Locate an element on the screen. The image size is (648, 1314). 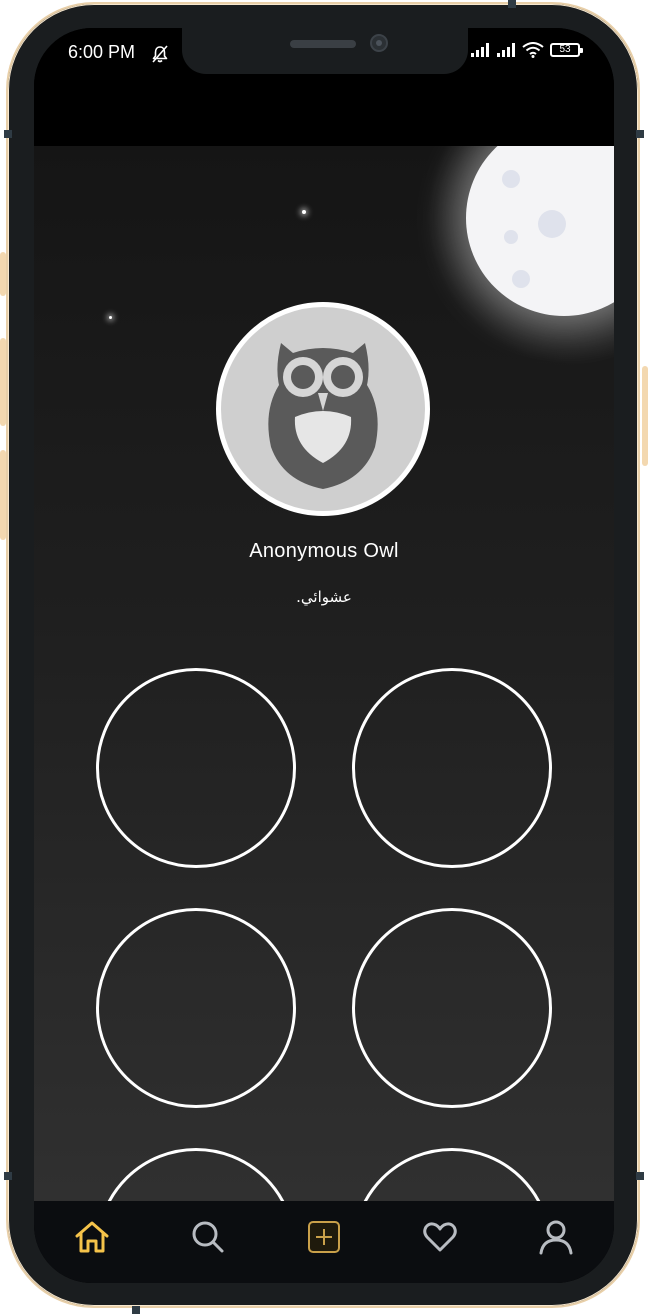
user-icon is located at coordinates (556, 1237).